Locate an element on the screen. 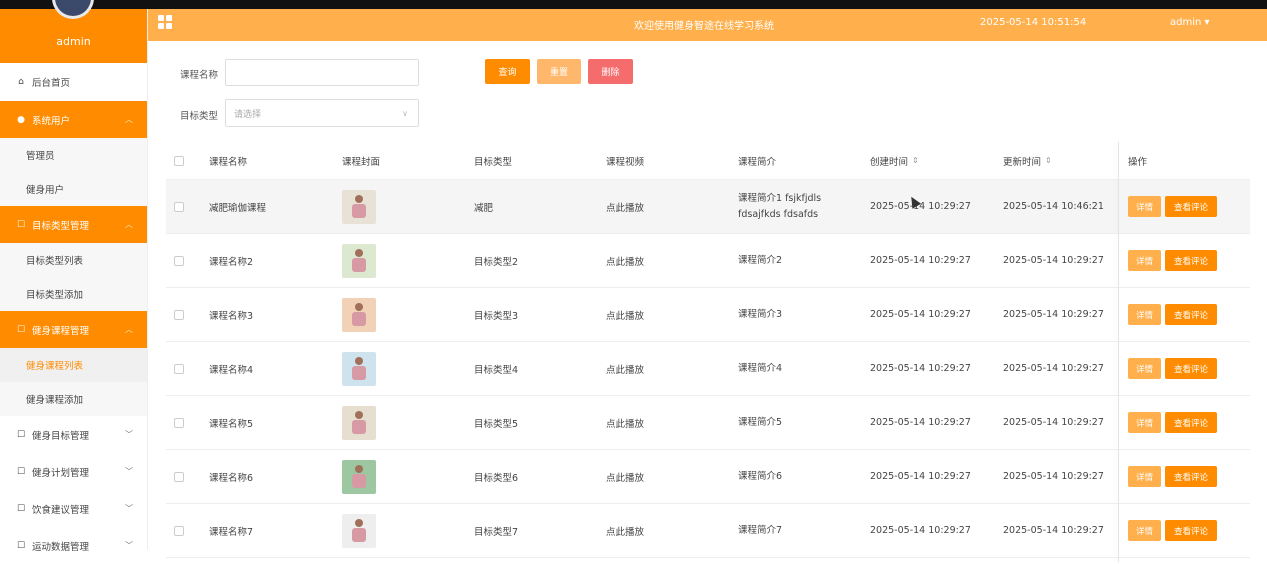 The image size is (1267, 564). sidebar-item: 健身课程列表 is located at coordinates (73, 365).